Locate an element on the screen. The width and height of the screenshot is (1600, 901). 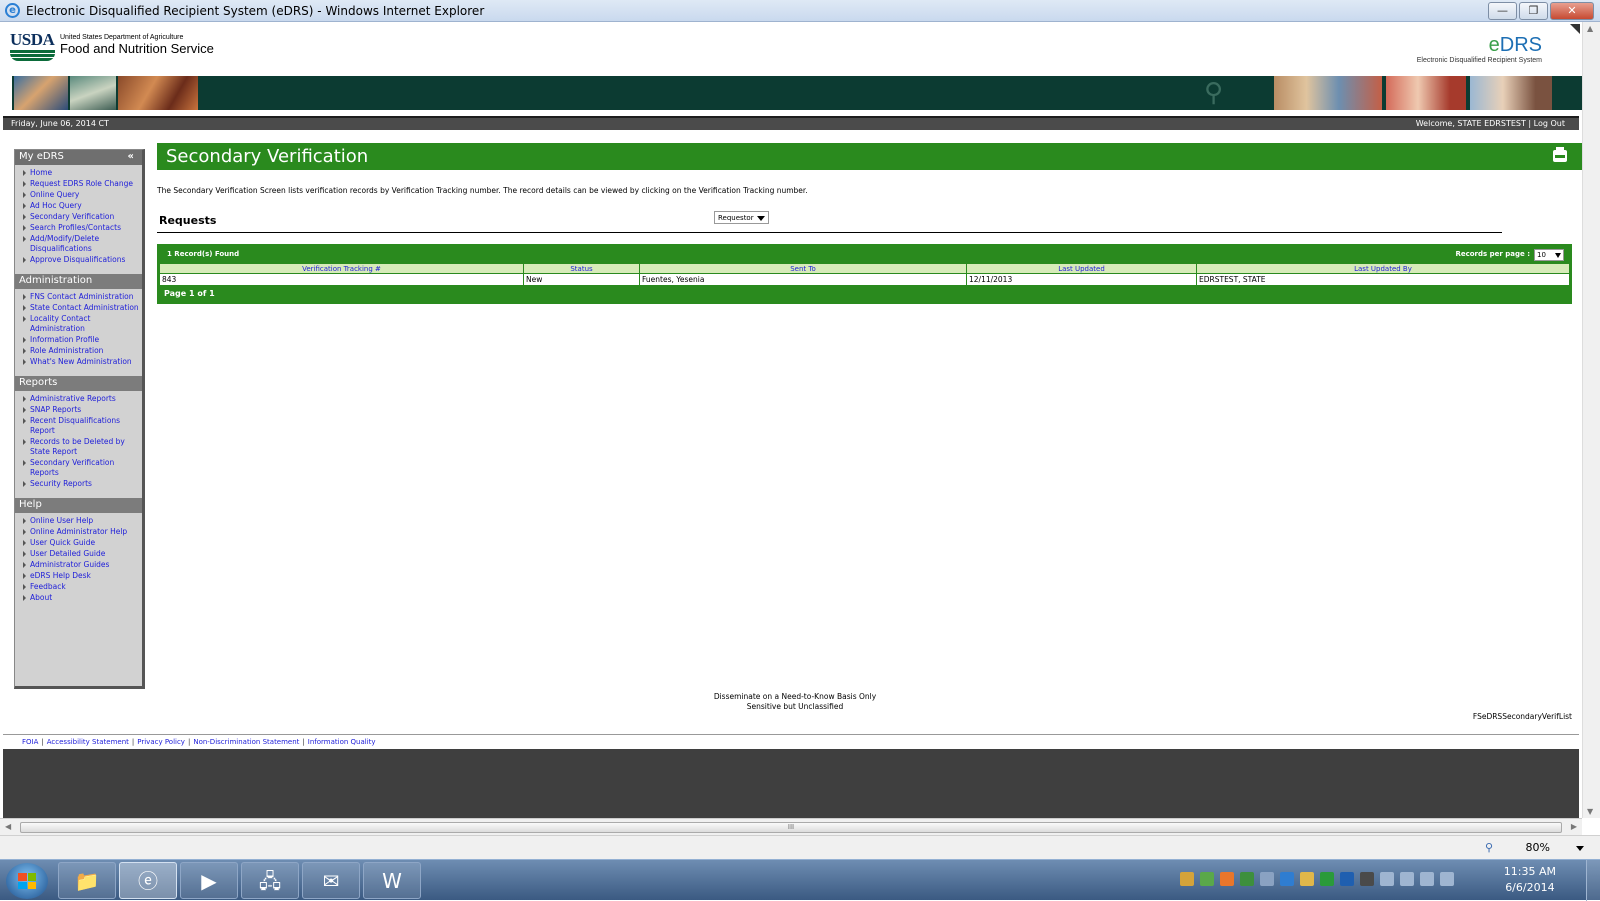
horizontal-scrollbar: ◀ III ▶ is located at coordinates (791, 826).